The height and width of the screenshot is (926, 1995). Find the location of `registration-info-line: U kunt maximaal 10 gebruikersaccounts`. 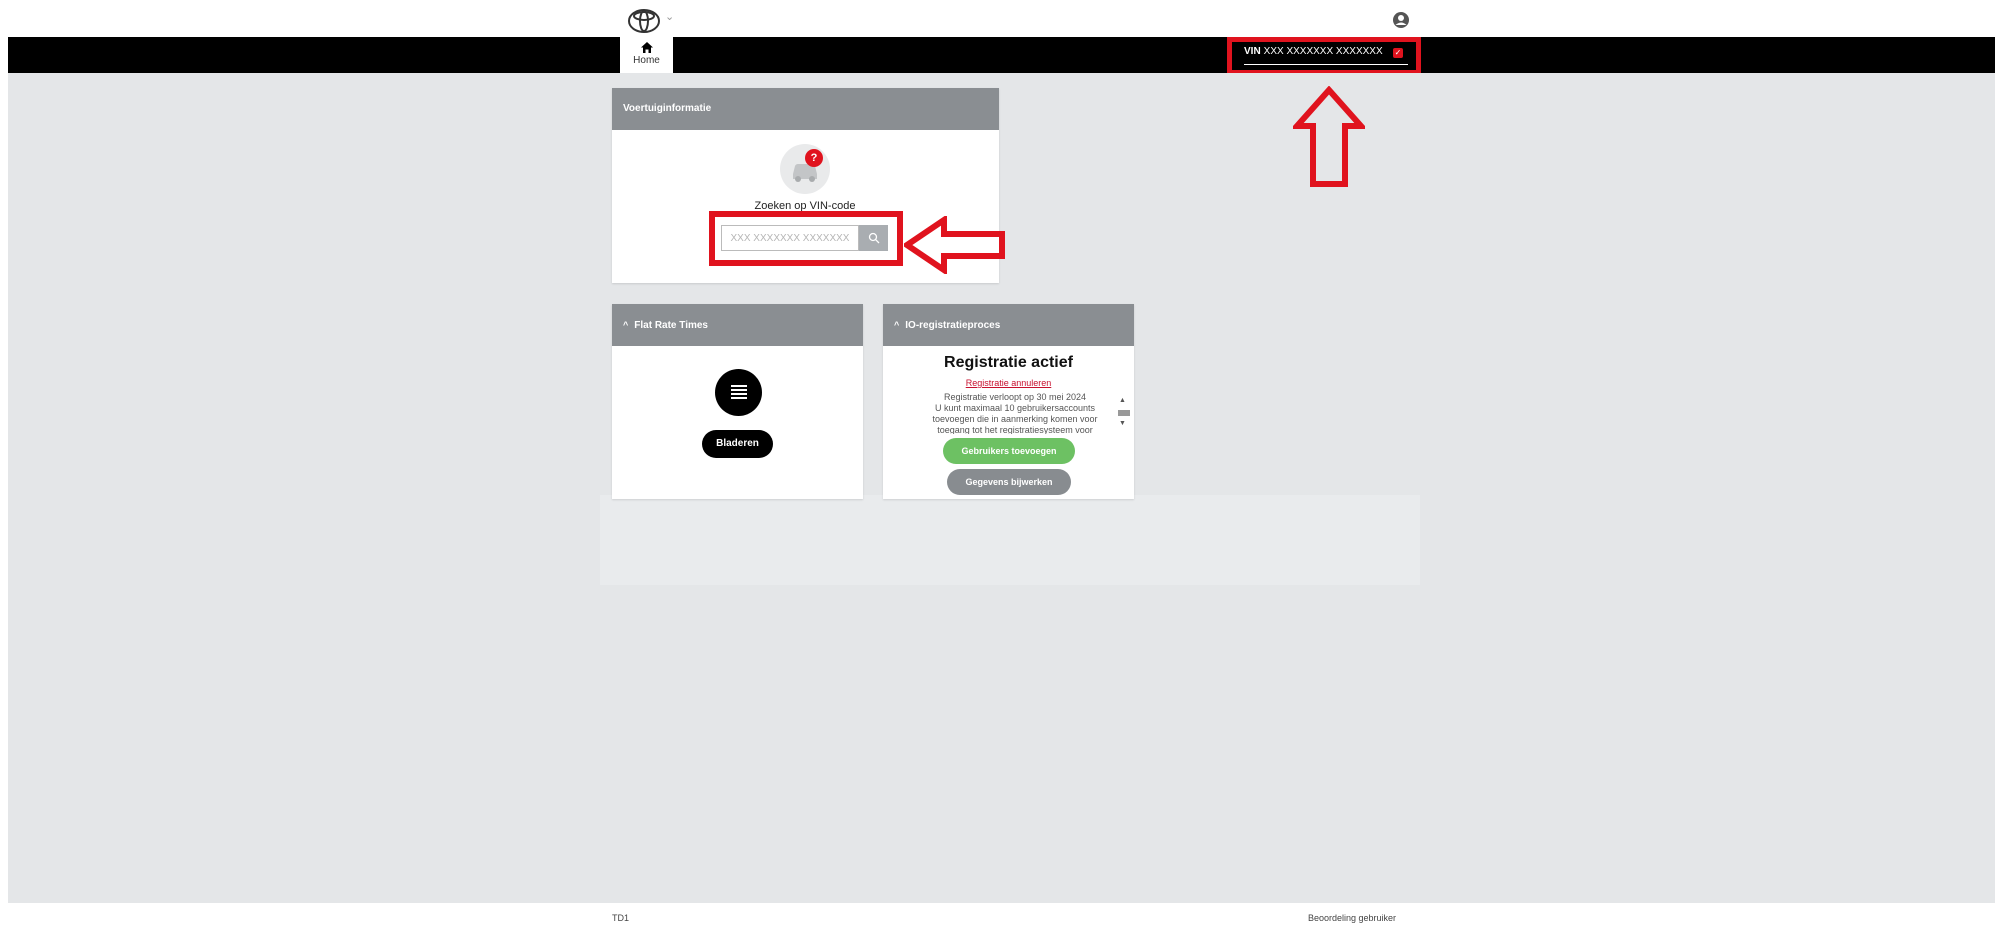

registration-info-line: U kunt maximaal 10 gebruikersaccounts is located at coordinates (1015, 408).